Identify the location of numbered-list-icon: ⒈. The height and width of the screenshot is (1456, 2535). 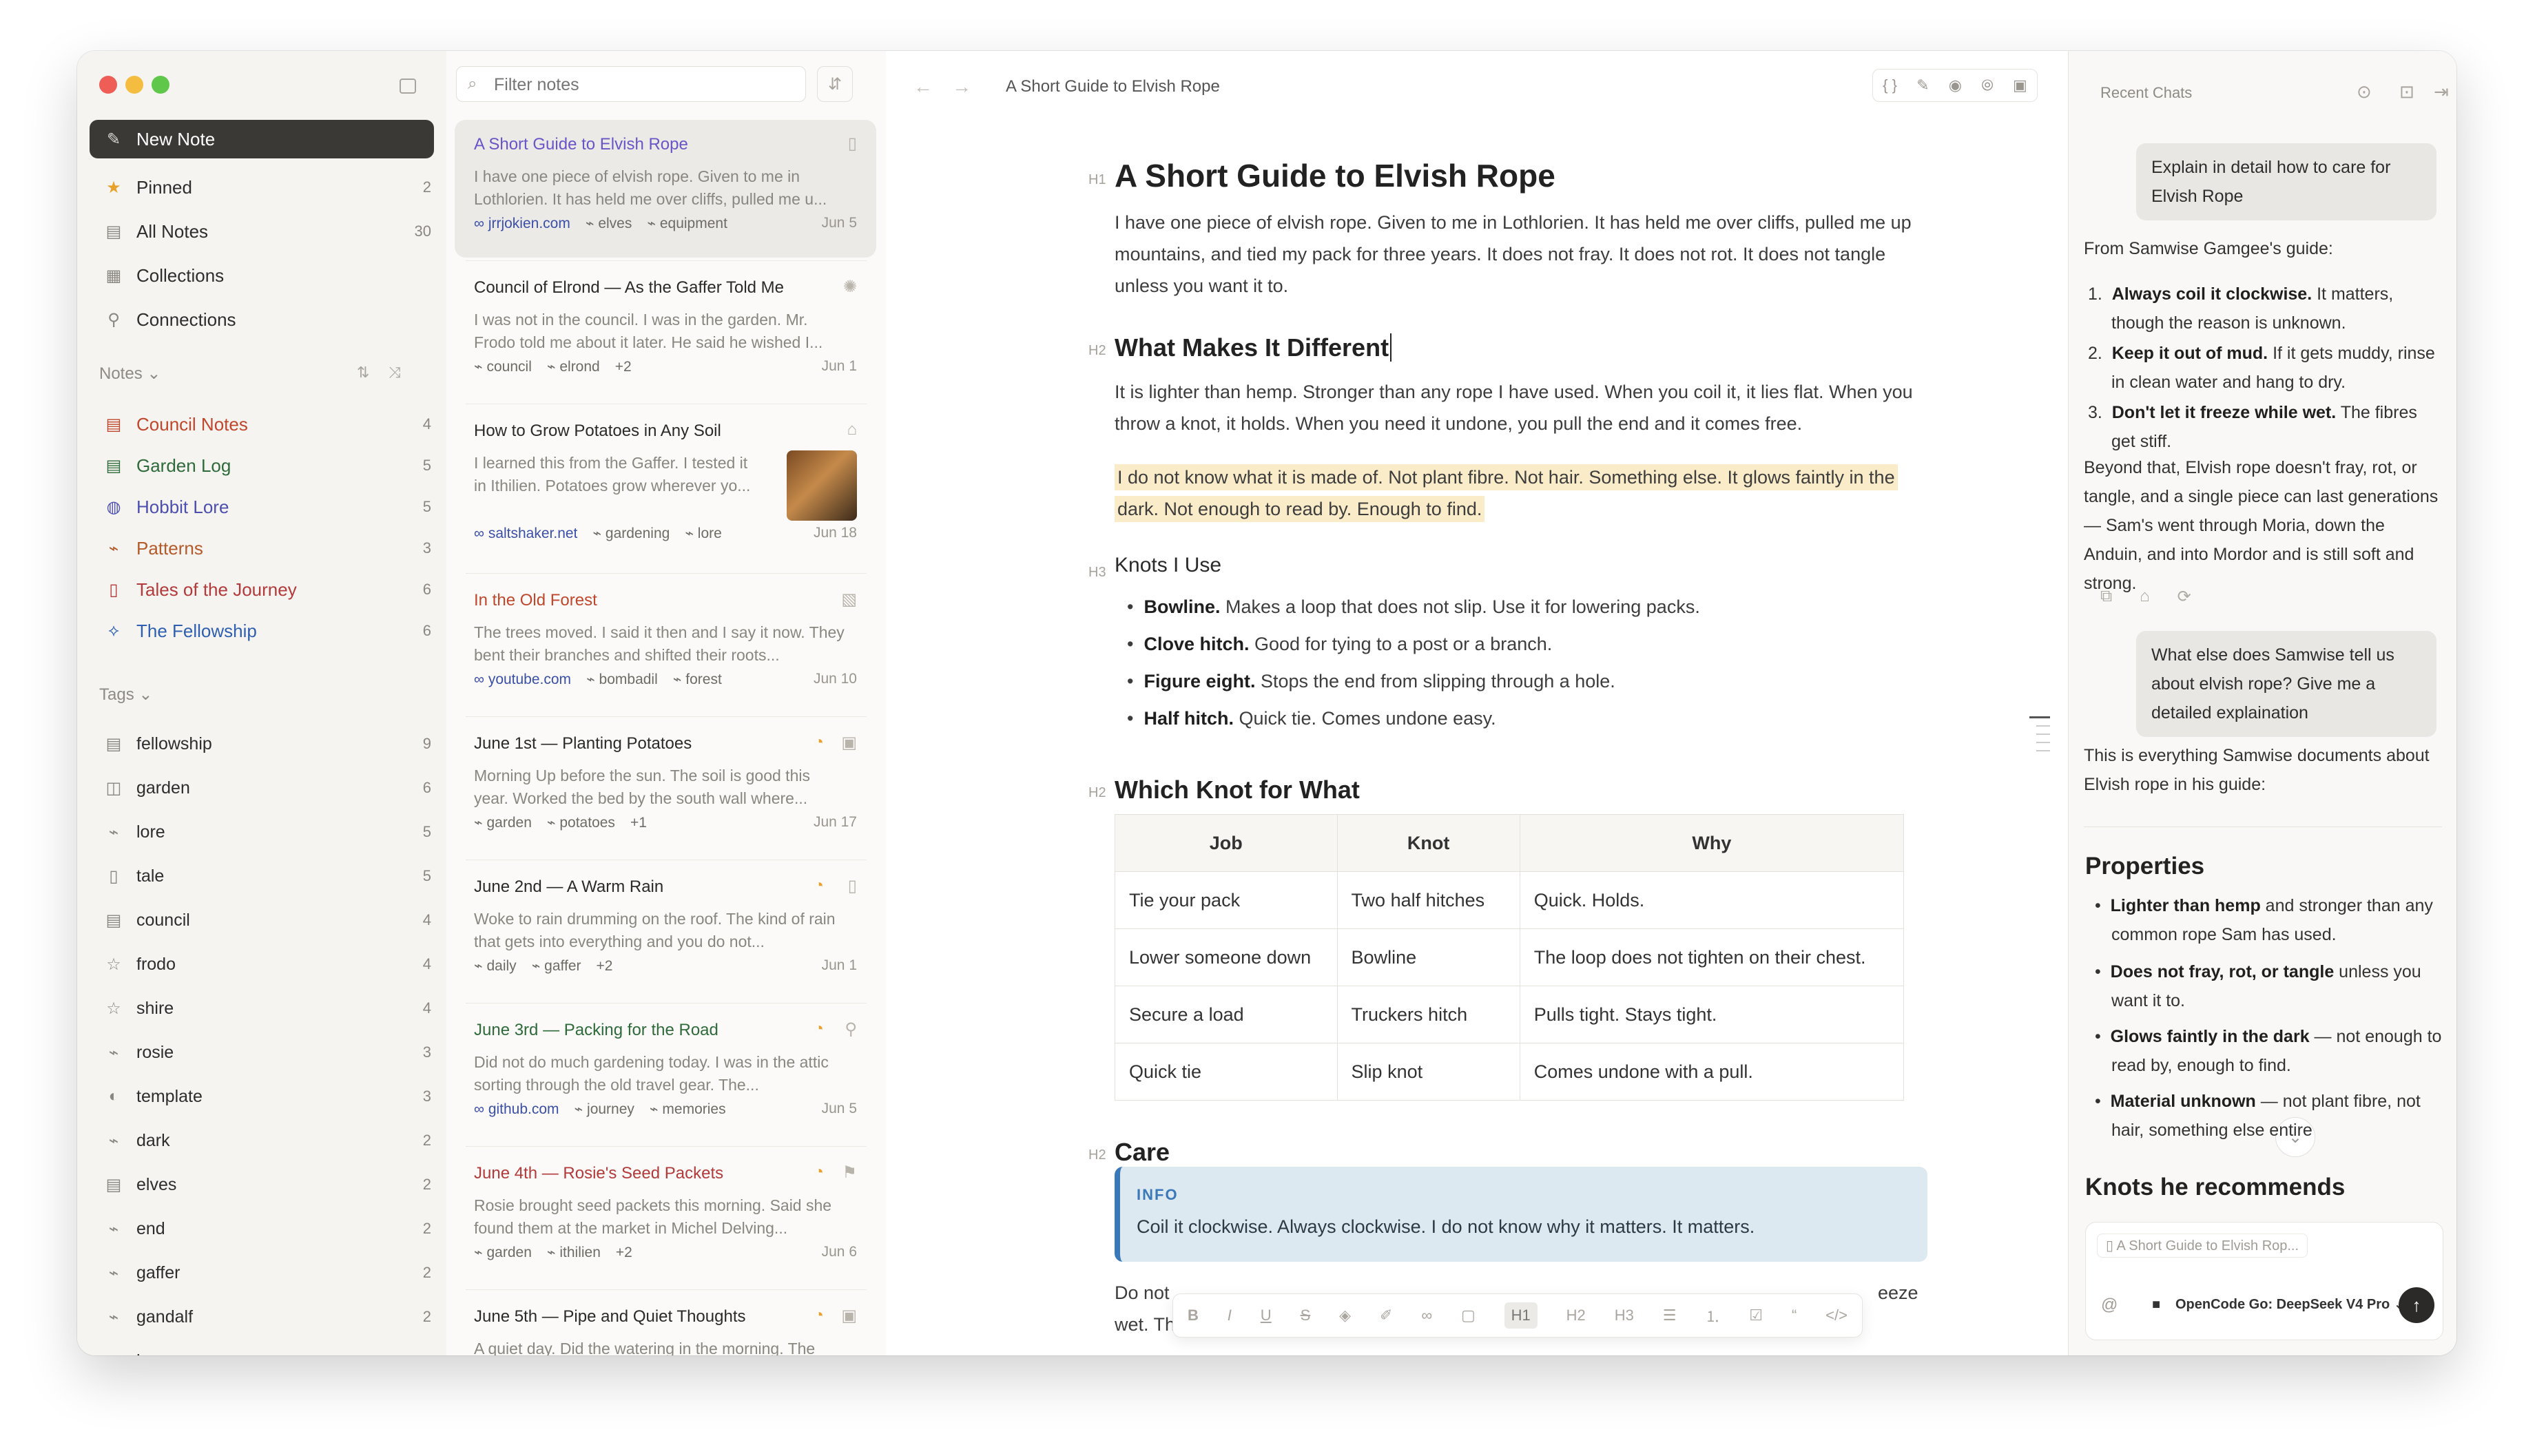
(1712, 1315).